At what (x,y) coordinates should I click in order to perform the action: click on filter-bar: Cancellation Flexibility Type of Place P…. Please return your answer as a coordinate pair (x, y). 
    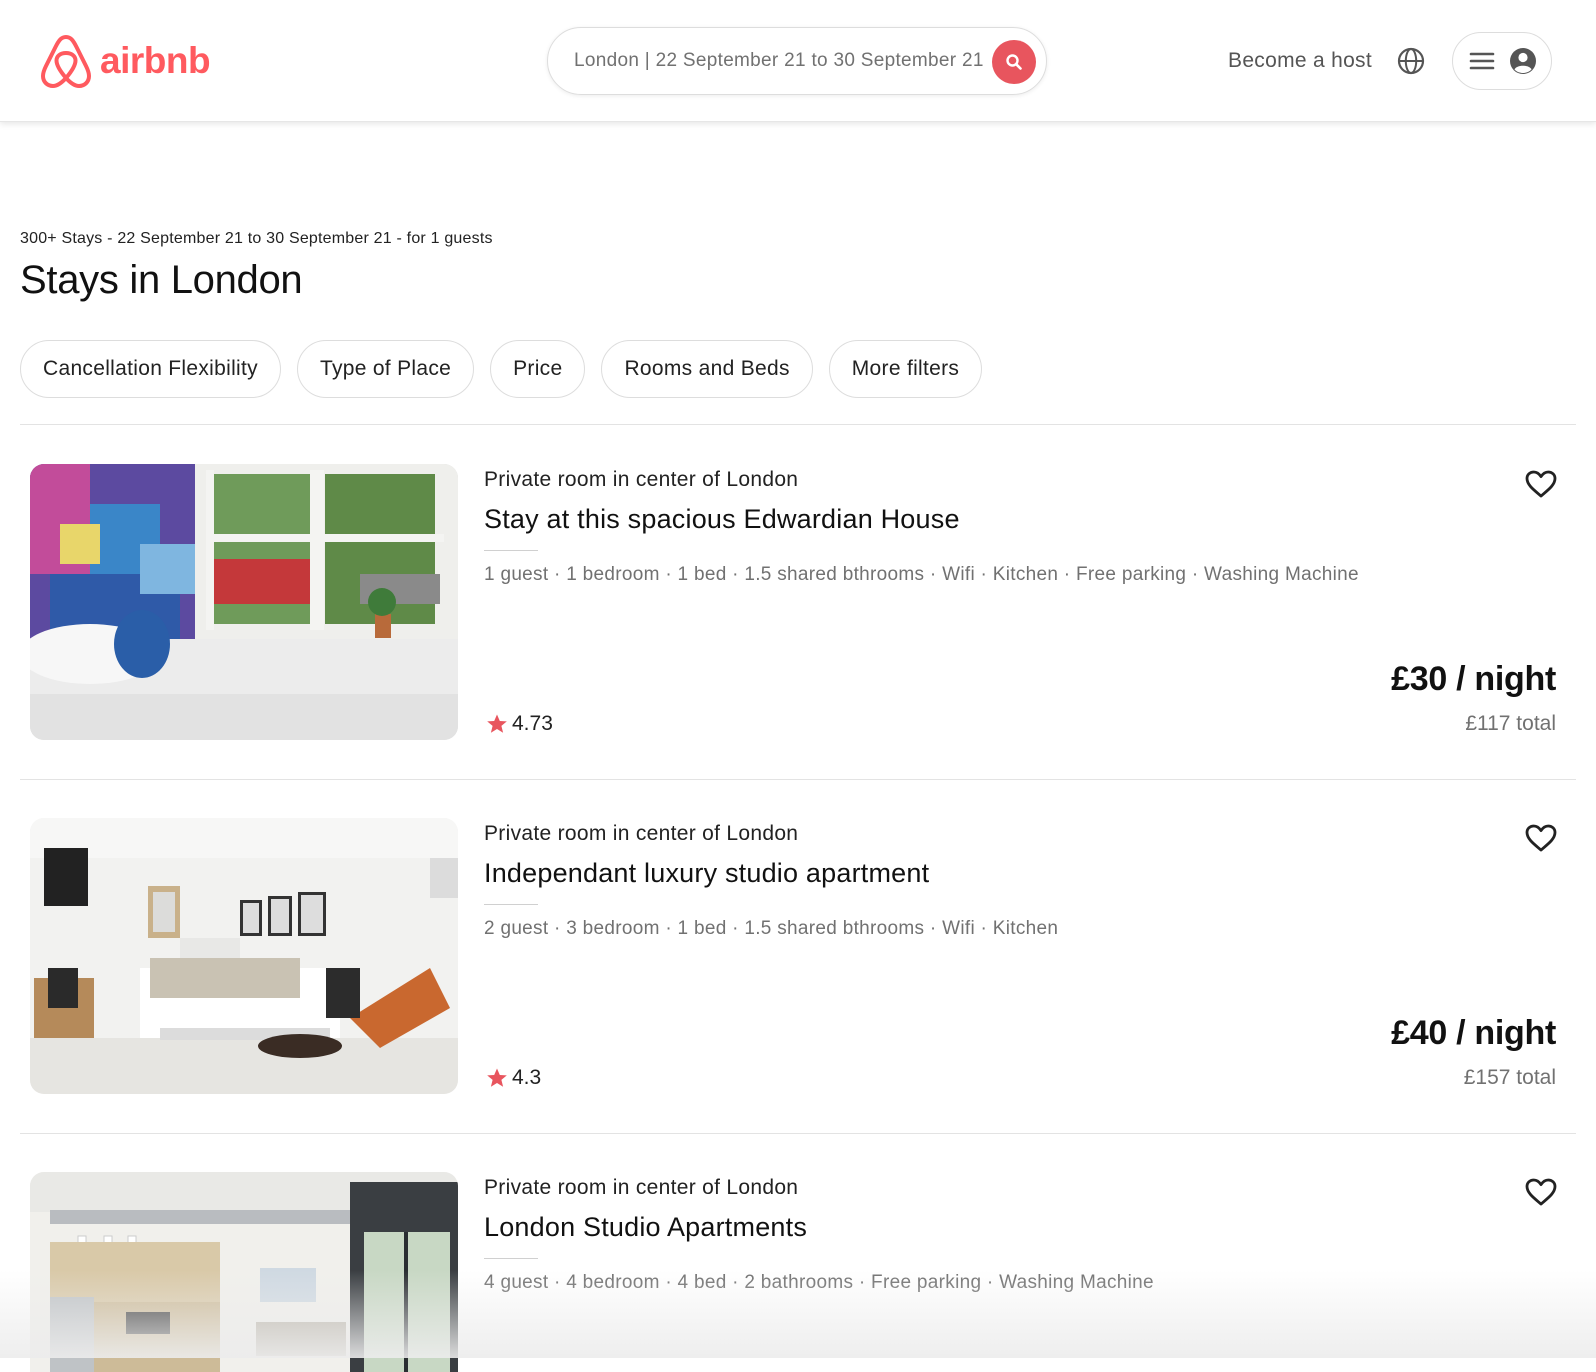
    Looking at the image, I should click on (501, 369).